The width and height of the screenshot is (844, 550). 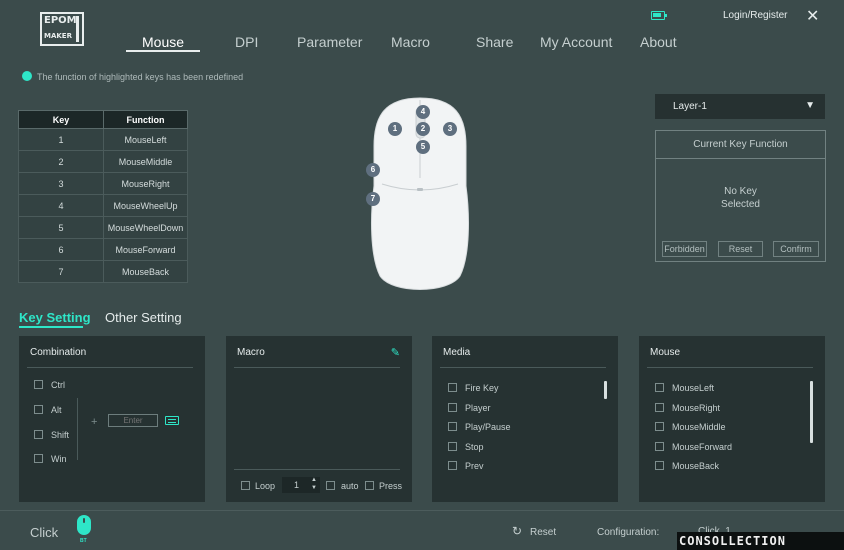 I want to click on chevron-up-icon: ▲, so click(x=314, y=480).